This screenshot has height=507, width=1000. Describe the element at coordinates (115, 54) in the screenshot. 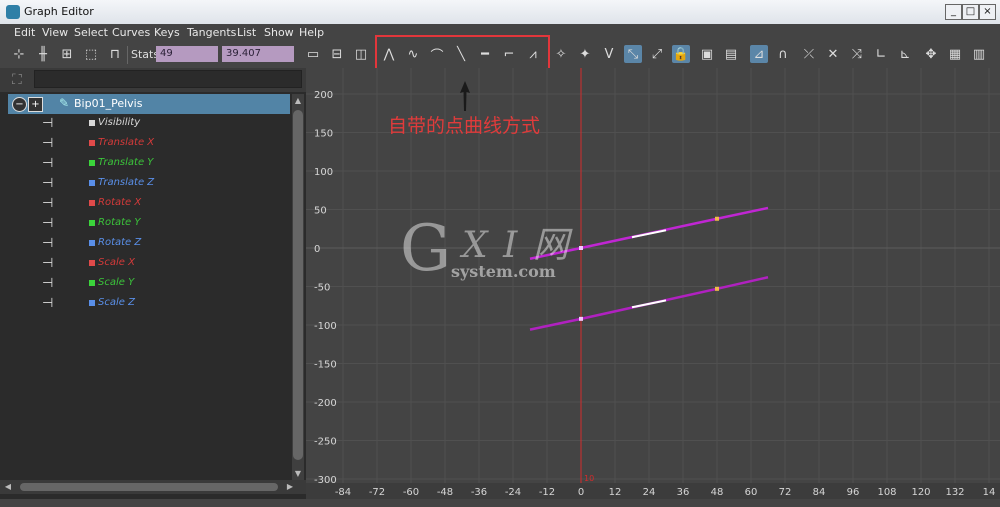

I see `retime-icon: ⊓` at that location.